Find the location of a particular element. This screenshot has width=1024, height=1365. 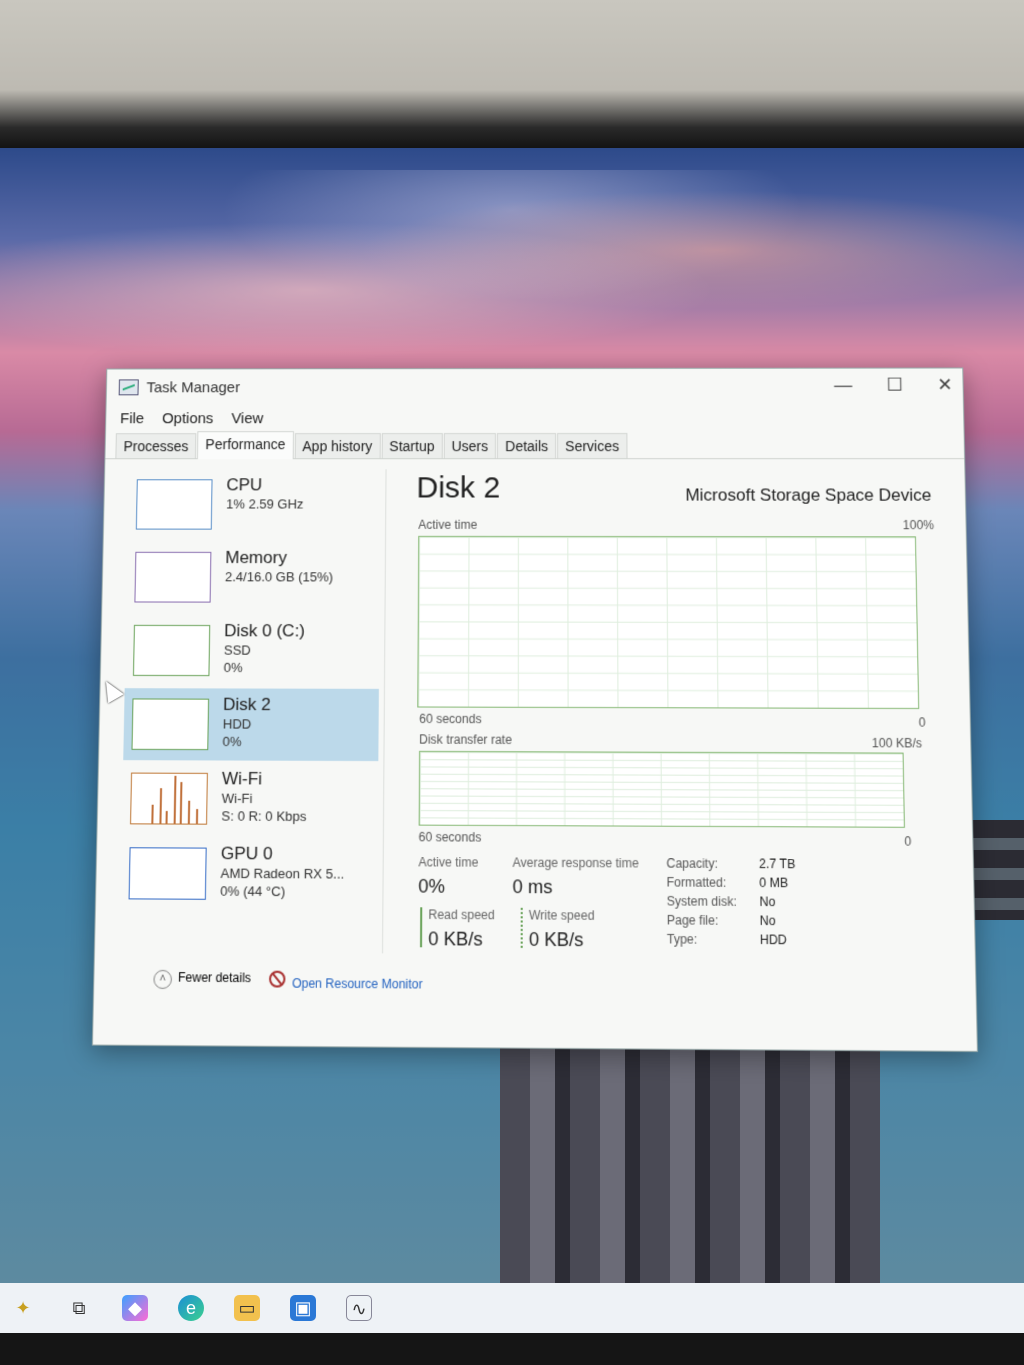

read-speed-indicator is located at coordinates (421, 927).